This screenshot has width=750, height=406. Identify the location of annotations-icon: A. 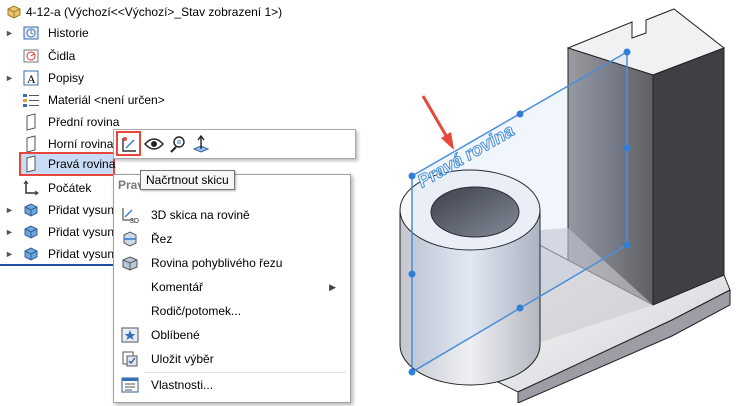
(31, 78).